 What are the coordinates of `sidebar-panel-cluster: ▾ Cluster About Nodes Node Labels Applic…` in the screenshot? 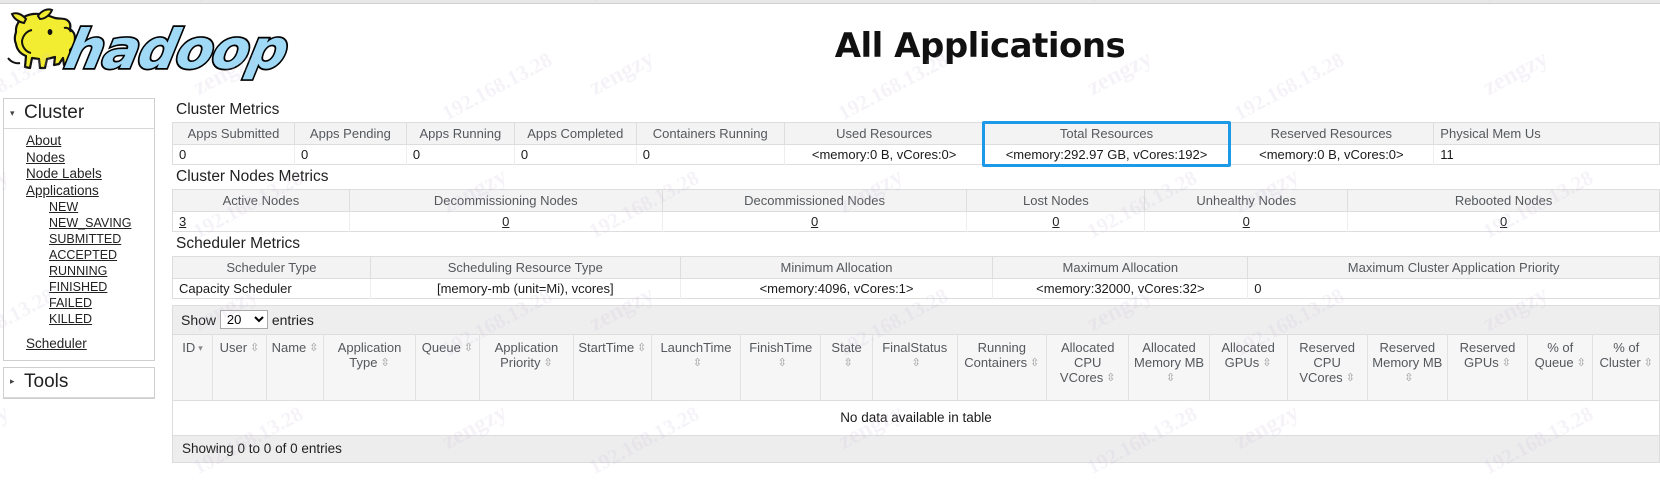 It's located at (79, 229).